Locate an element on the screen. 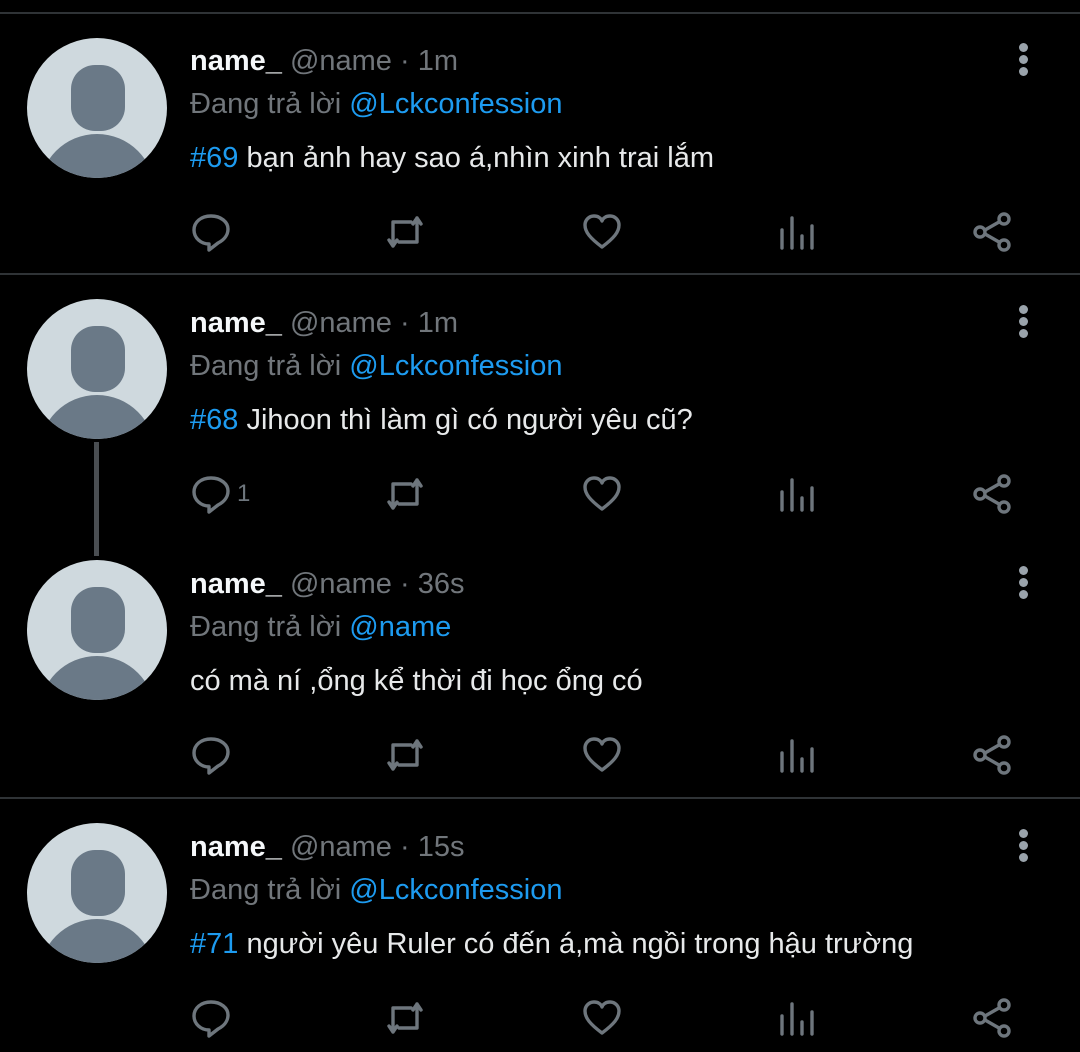  tweet-header: name_ @name · 36s is located at coordinates (327, 584).